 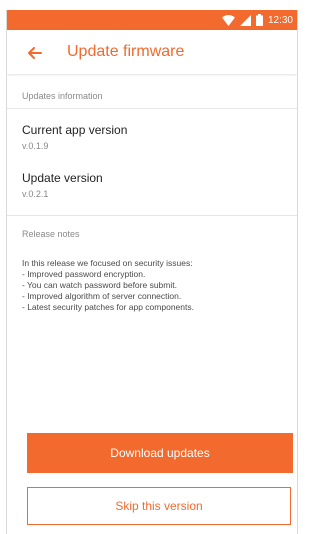 I want to click on back-button, so click(x=35, y=53).